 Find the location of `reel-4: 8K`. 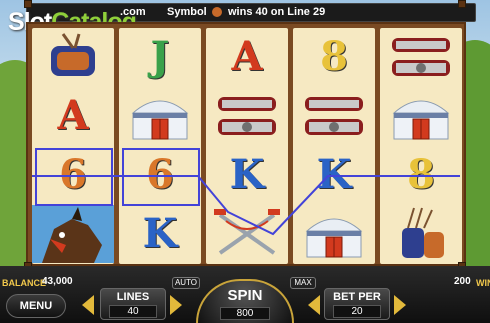

reel-4: 8K is located at coordinates (334, 146).